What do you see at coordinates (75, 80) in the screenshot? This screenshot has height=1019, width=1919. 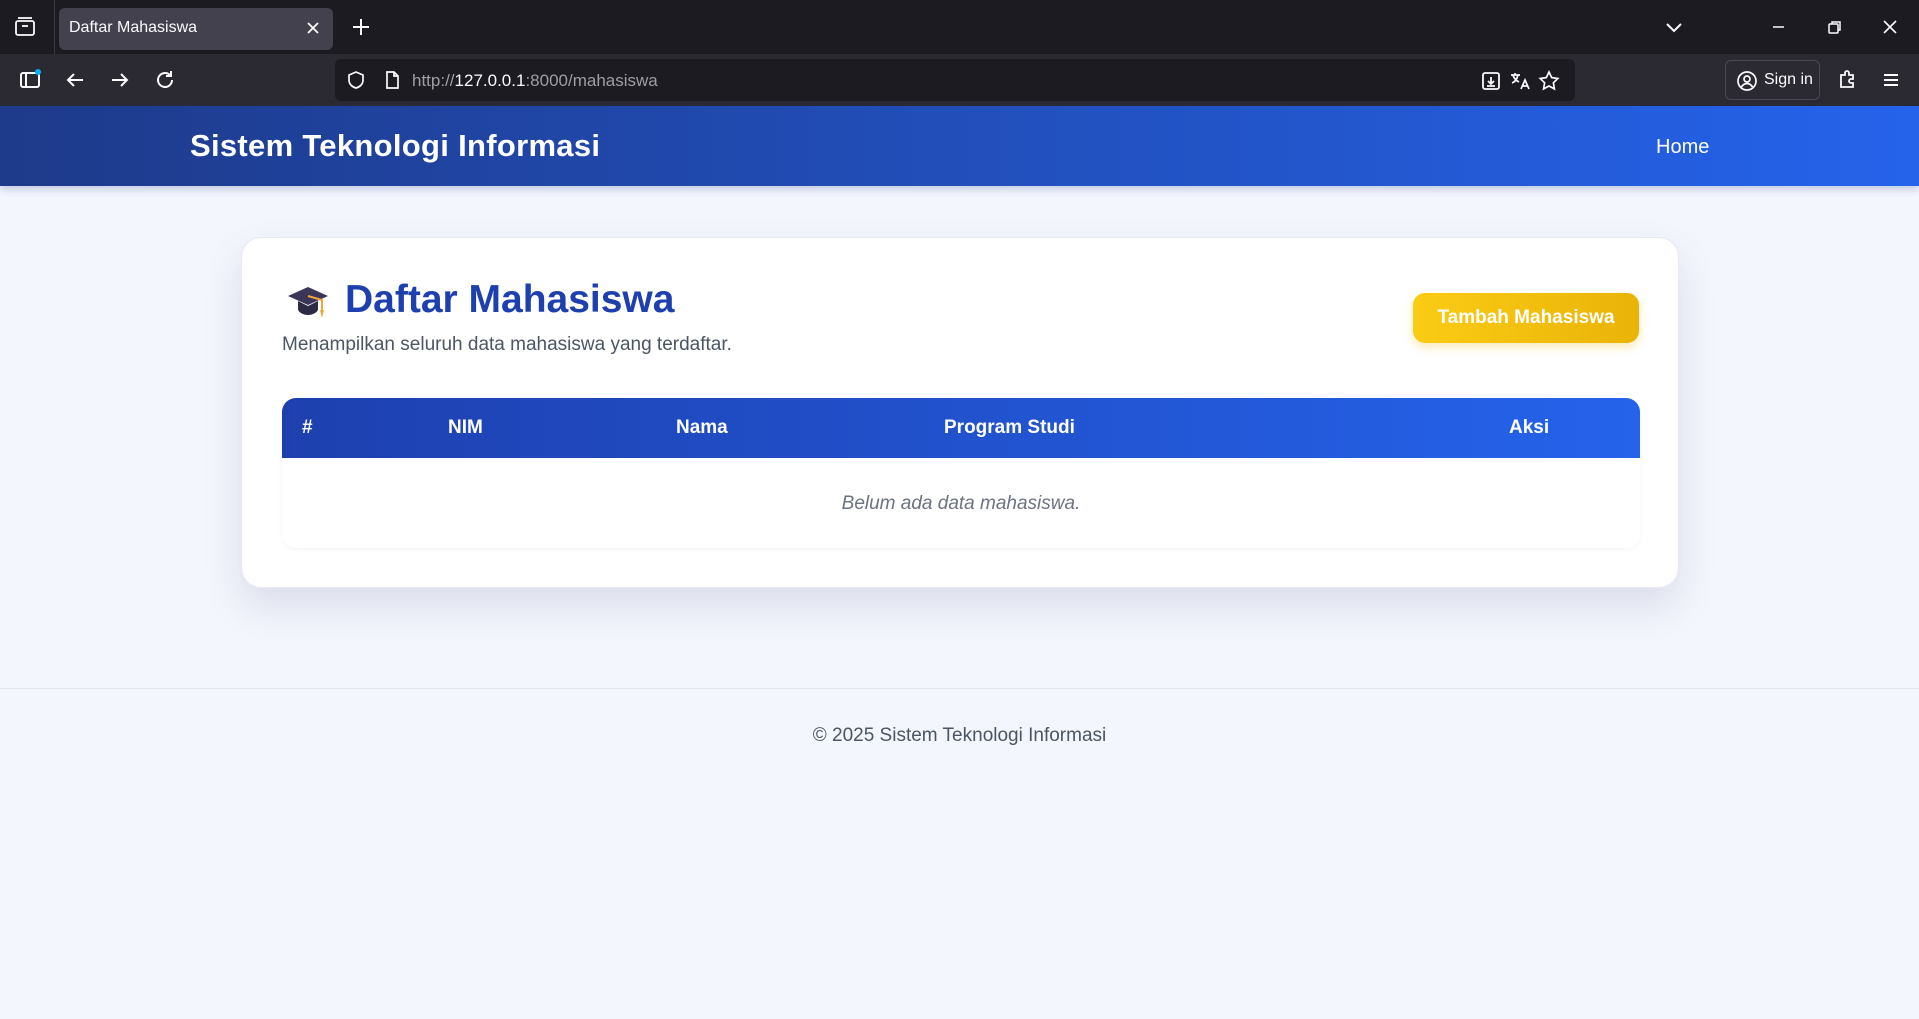 I see `back-arrow-icon` at bounding box center [75, 80].